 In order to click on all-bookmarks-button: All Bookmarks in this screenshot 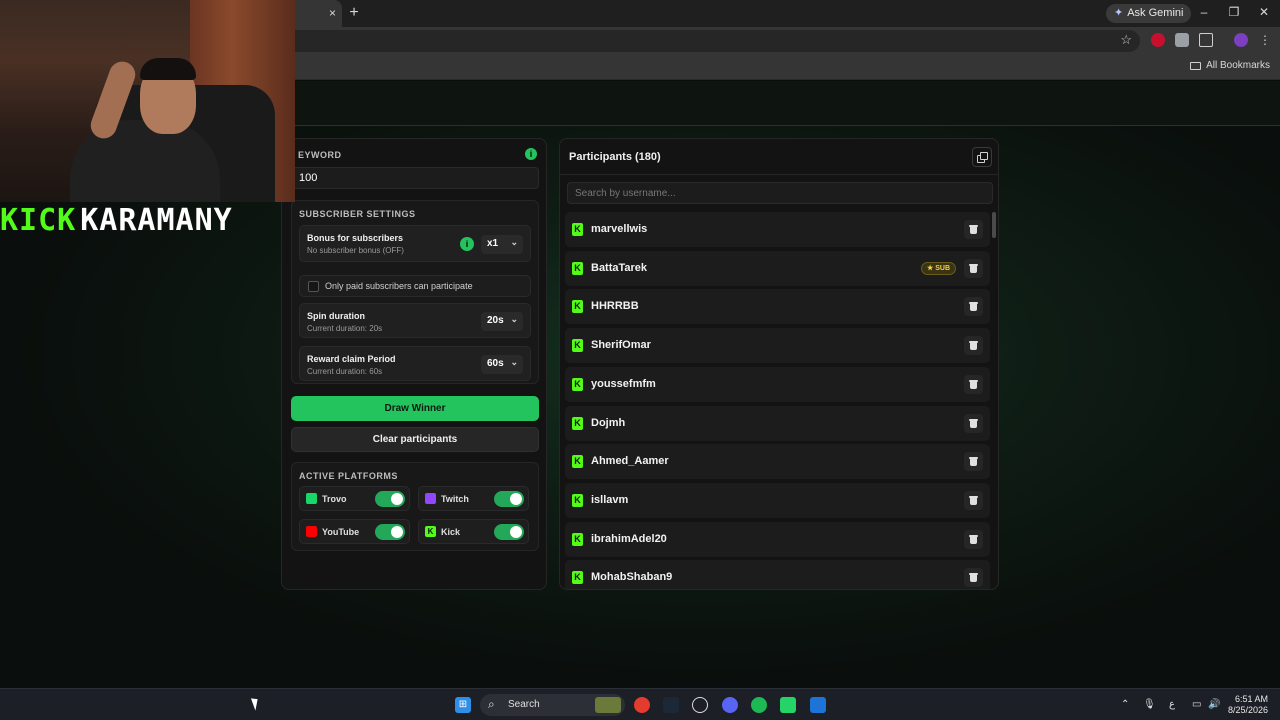, I will do `click(1230, 65)`.